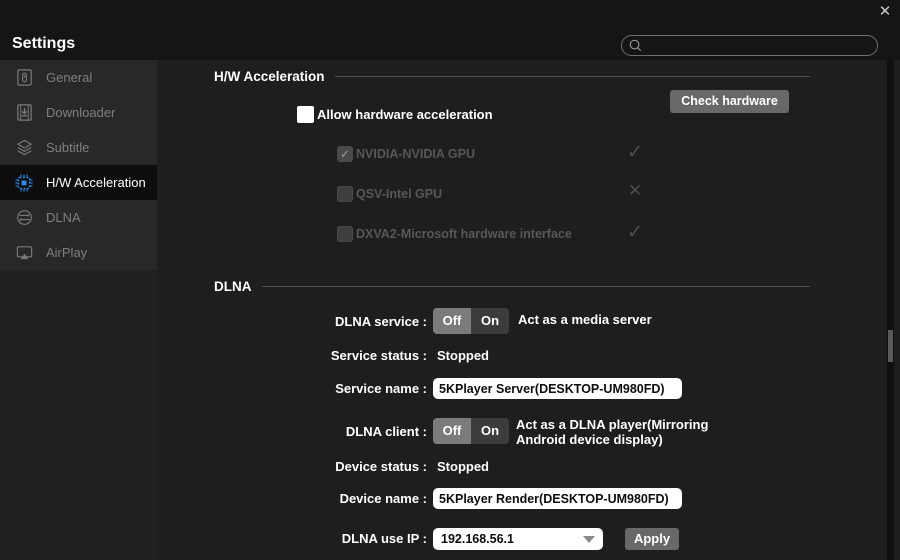  What do you see at coordinates (589, 539) in the screenshot?
I see `chevron-down-icon` at bounding box center [589, 539].